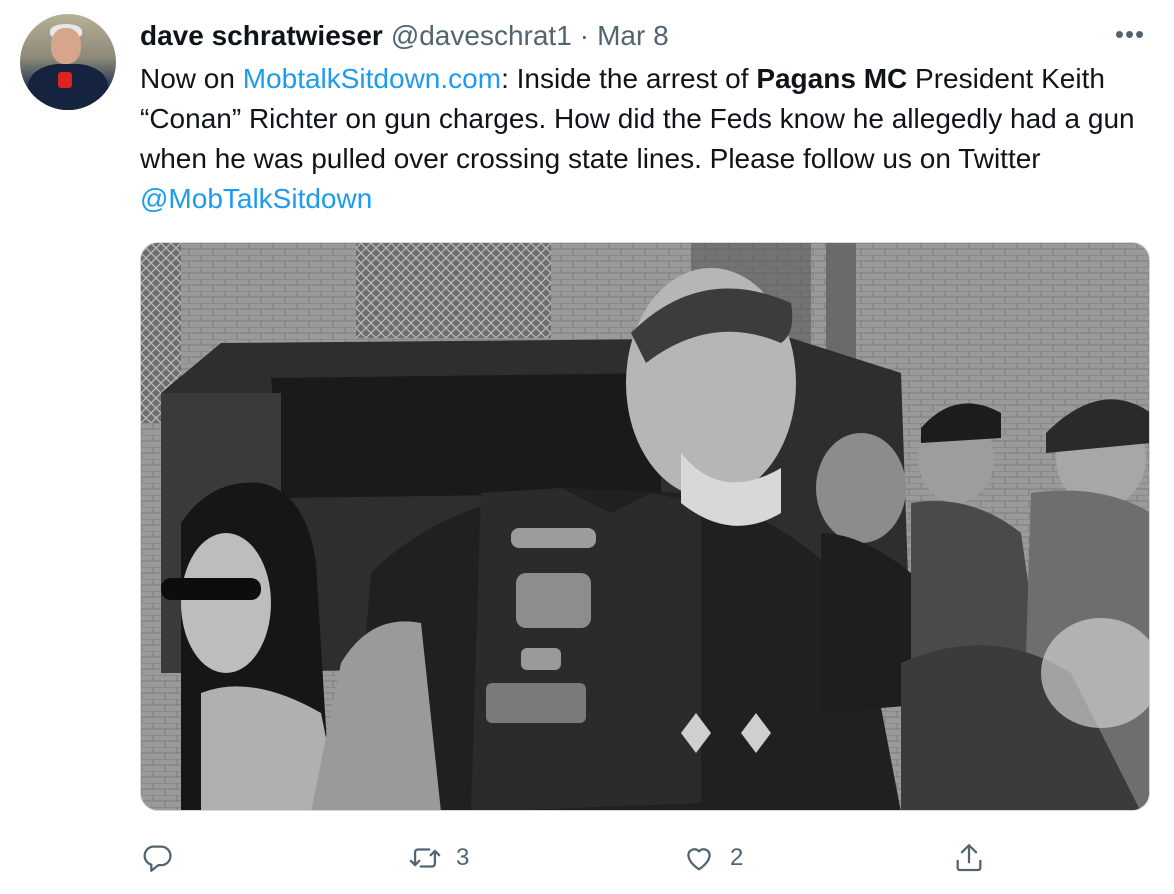  What do you see at coordinates (65, 80) in the screenshot?
I see `avatar-microphone` at bounding box center [65, 80].